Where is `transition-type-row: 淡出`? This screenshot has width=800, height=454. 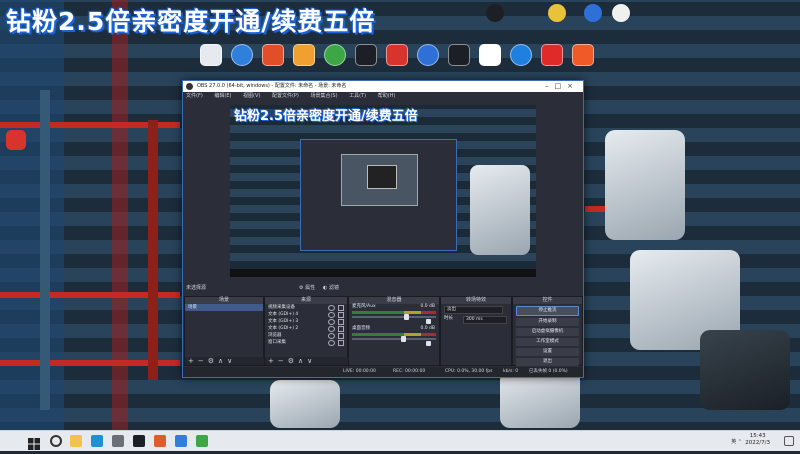
transition-type-row: 淡出 is located at coordinates (476, 309).